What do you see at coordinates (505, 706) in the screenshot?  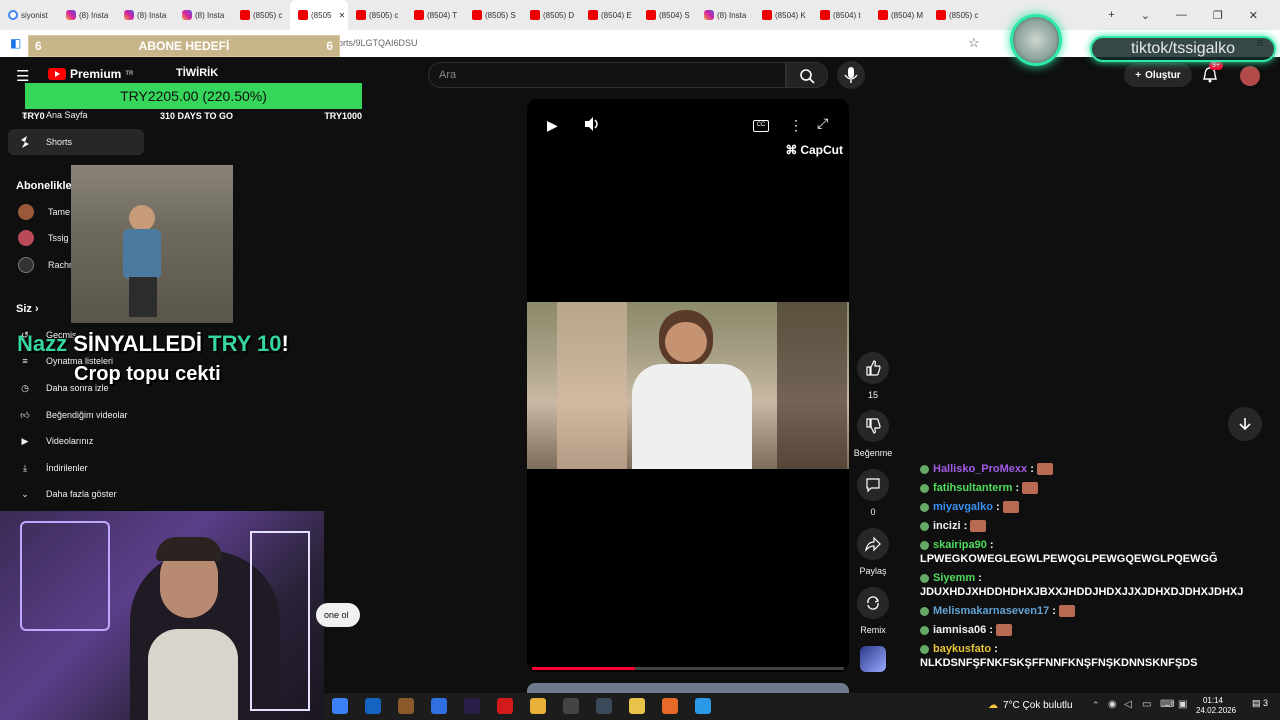 I see `opera-icon` at bounding box center [505, 706].